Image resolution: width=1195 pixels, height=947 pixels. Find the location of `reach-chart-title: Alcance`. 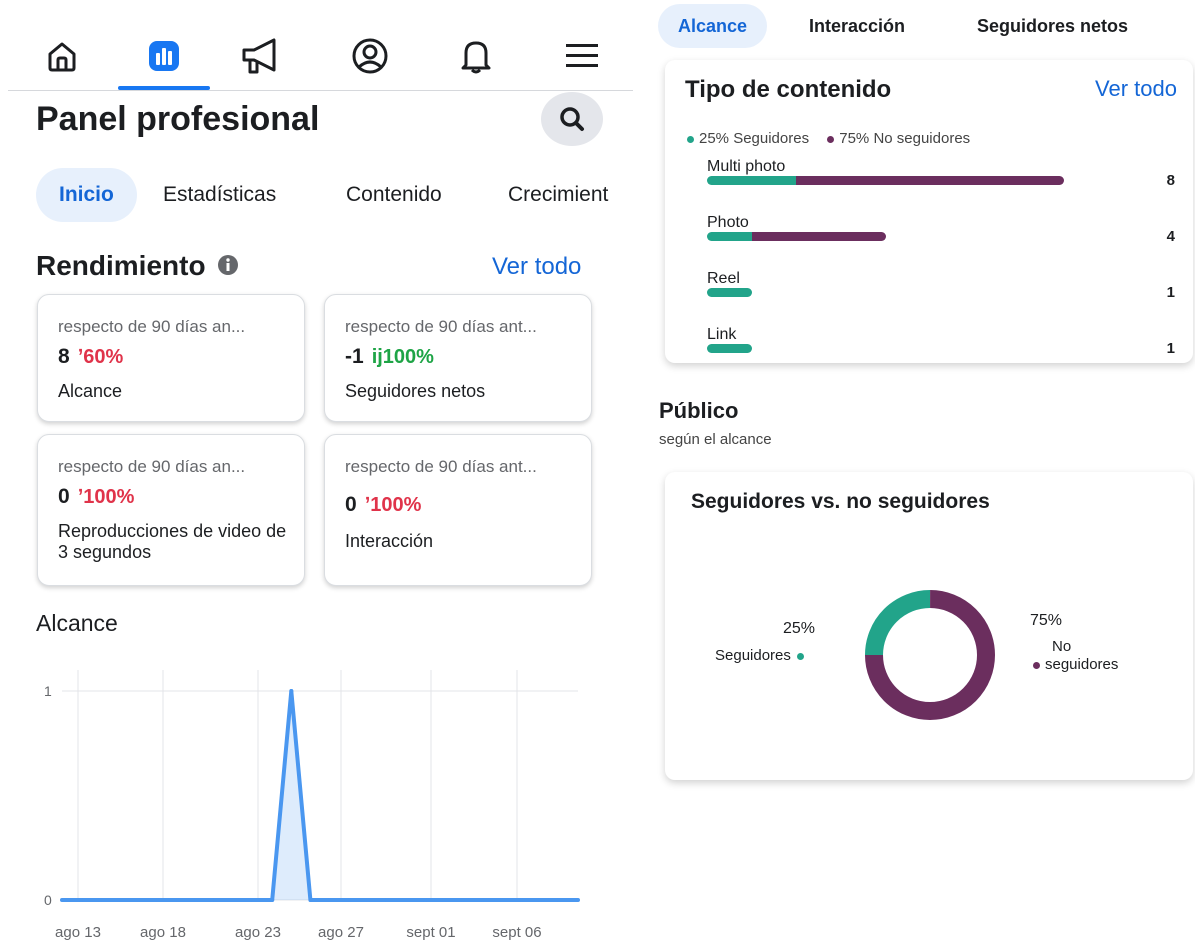

reach-chart-title: Alcance is located at coordinates (77, 623).